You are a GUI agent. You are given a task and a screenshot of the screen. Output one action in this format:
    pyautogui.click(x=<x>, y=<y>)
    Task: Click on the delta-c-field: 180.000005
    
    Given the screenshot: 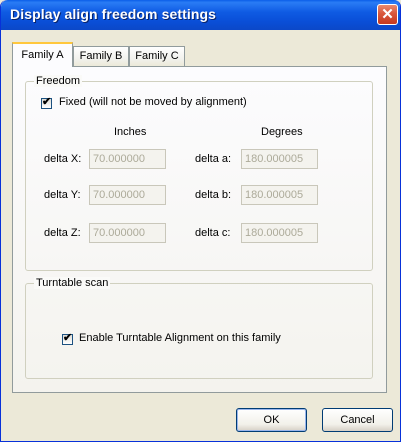 What is the action you would take?
    pyautogui.click(x=279, y=233)
    